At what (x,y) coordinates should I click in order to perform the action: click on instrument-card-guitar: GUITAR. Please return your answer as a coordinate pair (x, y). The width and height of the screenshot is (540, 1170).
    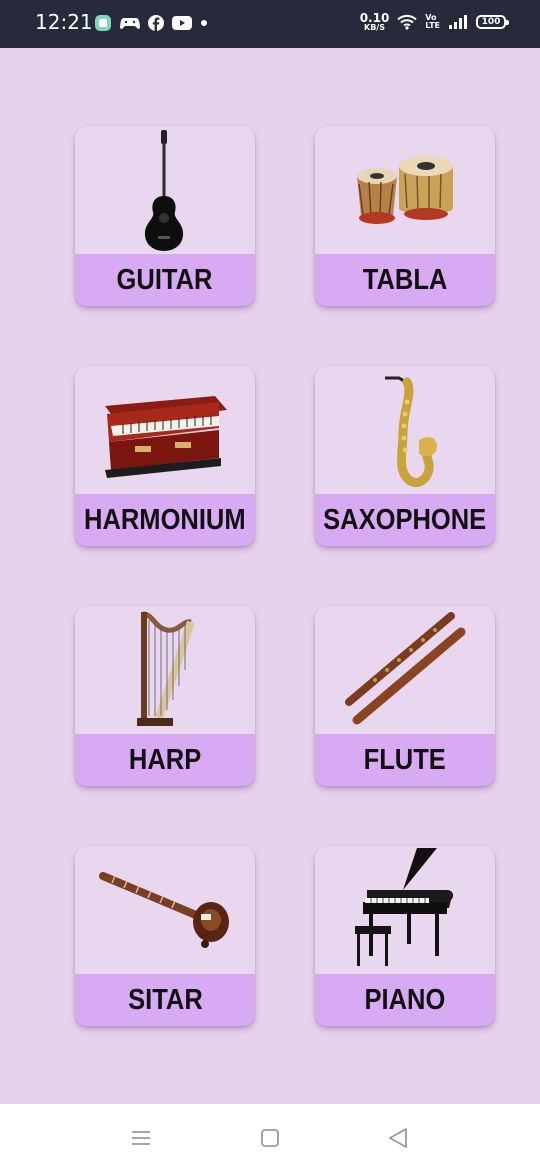
    Looking at the image, I should click on (165, 216).